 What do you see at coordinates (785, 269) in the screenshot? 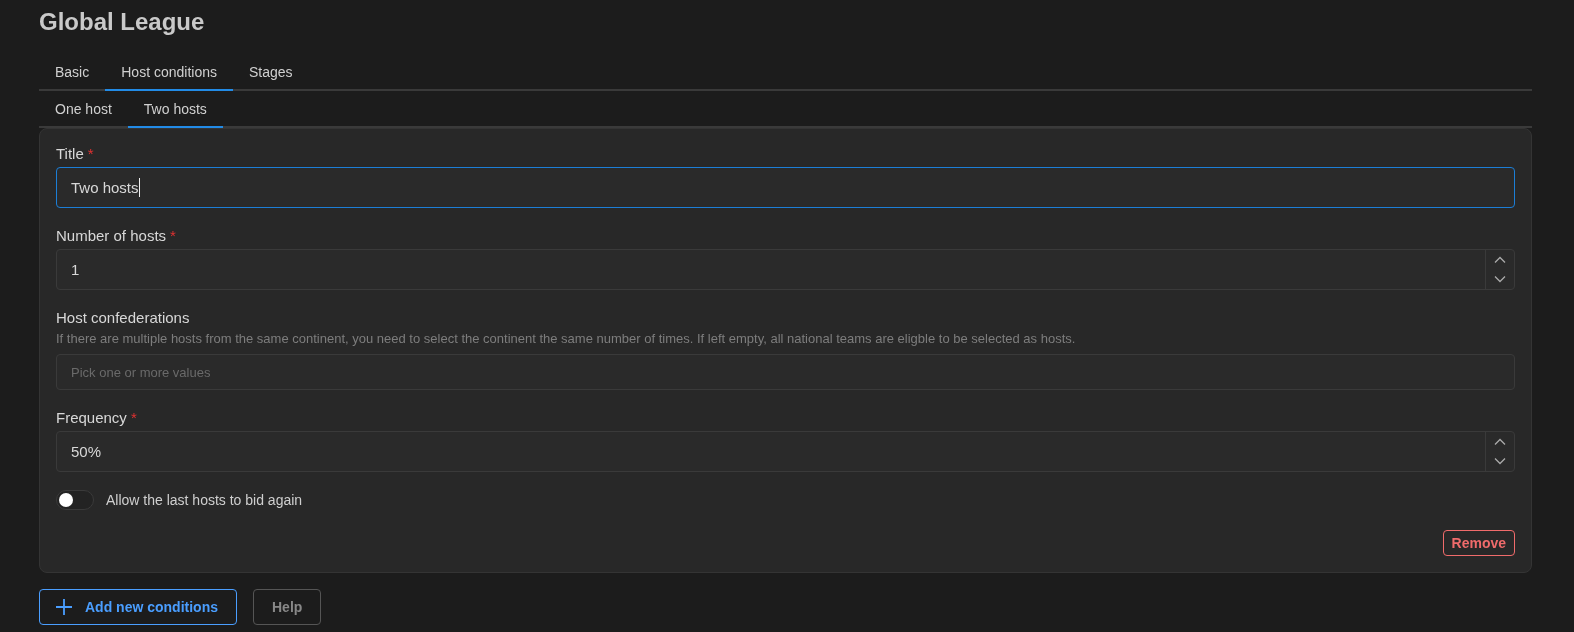
I see `number-field: 1` at bounding box center [785, 269].